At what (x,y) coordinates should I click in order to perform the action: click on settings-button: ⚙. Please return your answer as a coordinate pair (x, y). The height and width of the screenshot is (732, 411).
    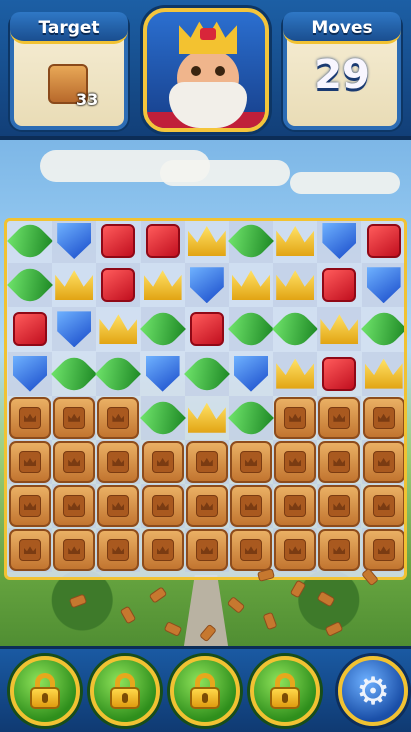
    Looking at the image, I should click on (373, 691).